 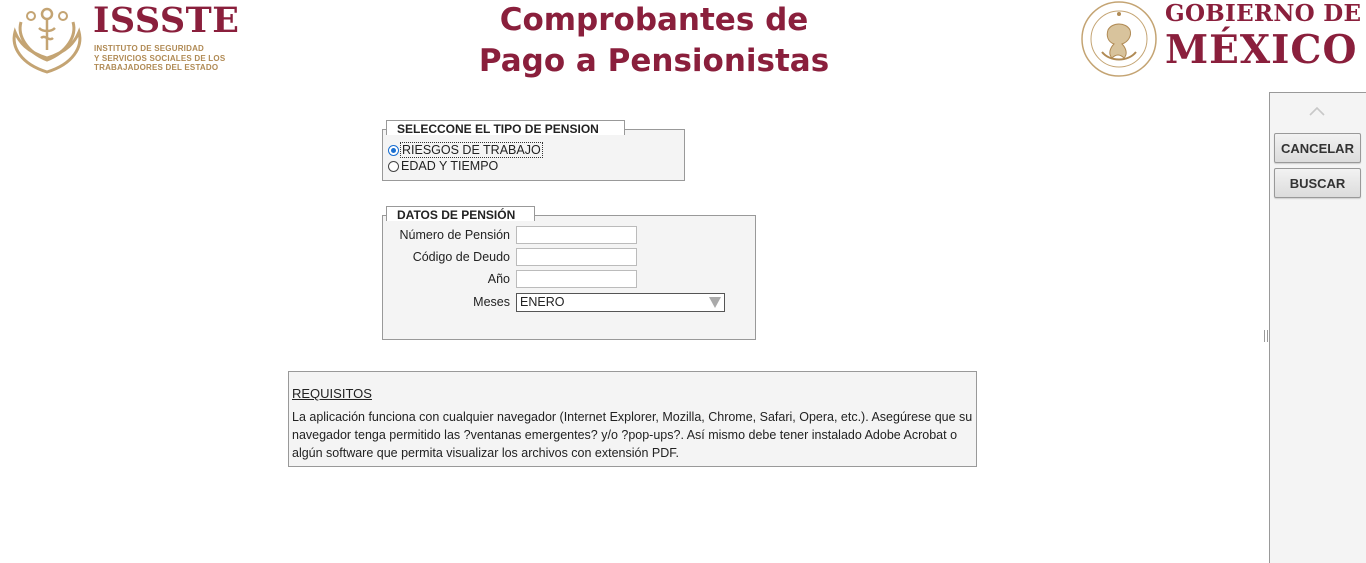 What do you see at coordinates (654, 61) in the screenshot?
I see `page-title-line2: Pago a Pensionistas` at bounding box center [654, 61].